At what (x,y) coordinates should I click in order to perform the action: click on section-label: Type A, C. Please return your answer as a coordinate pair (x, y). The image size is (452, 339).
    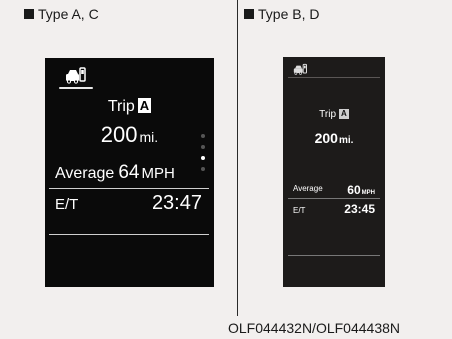
    Looking at the image, I should click on (68, 14).